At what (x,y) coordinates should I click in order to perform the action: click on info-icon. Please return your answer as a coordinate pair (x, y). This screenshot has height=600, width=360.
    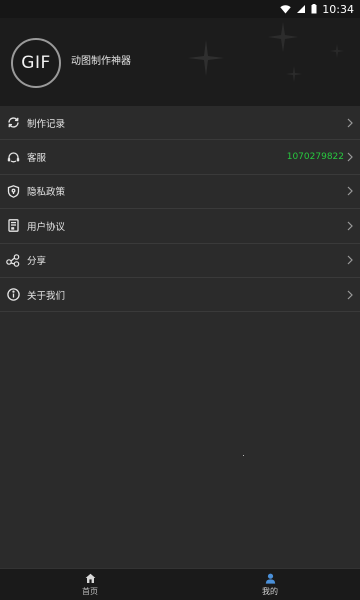
    Looking at the image, I should click on (13, 295).